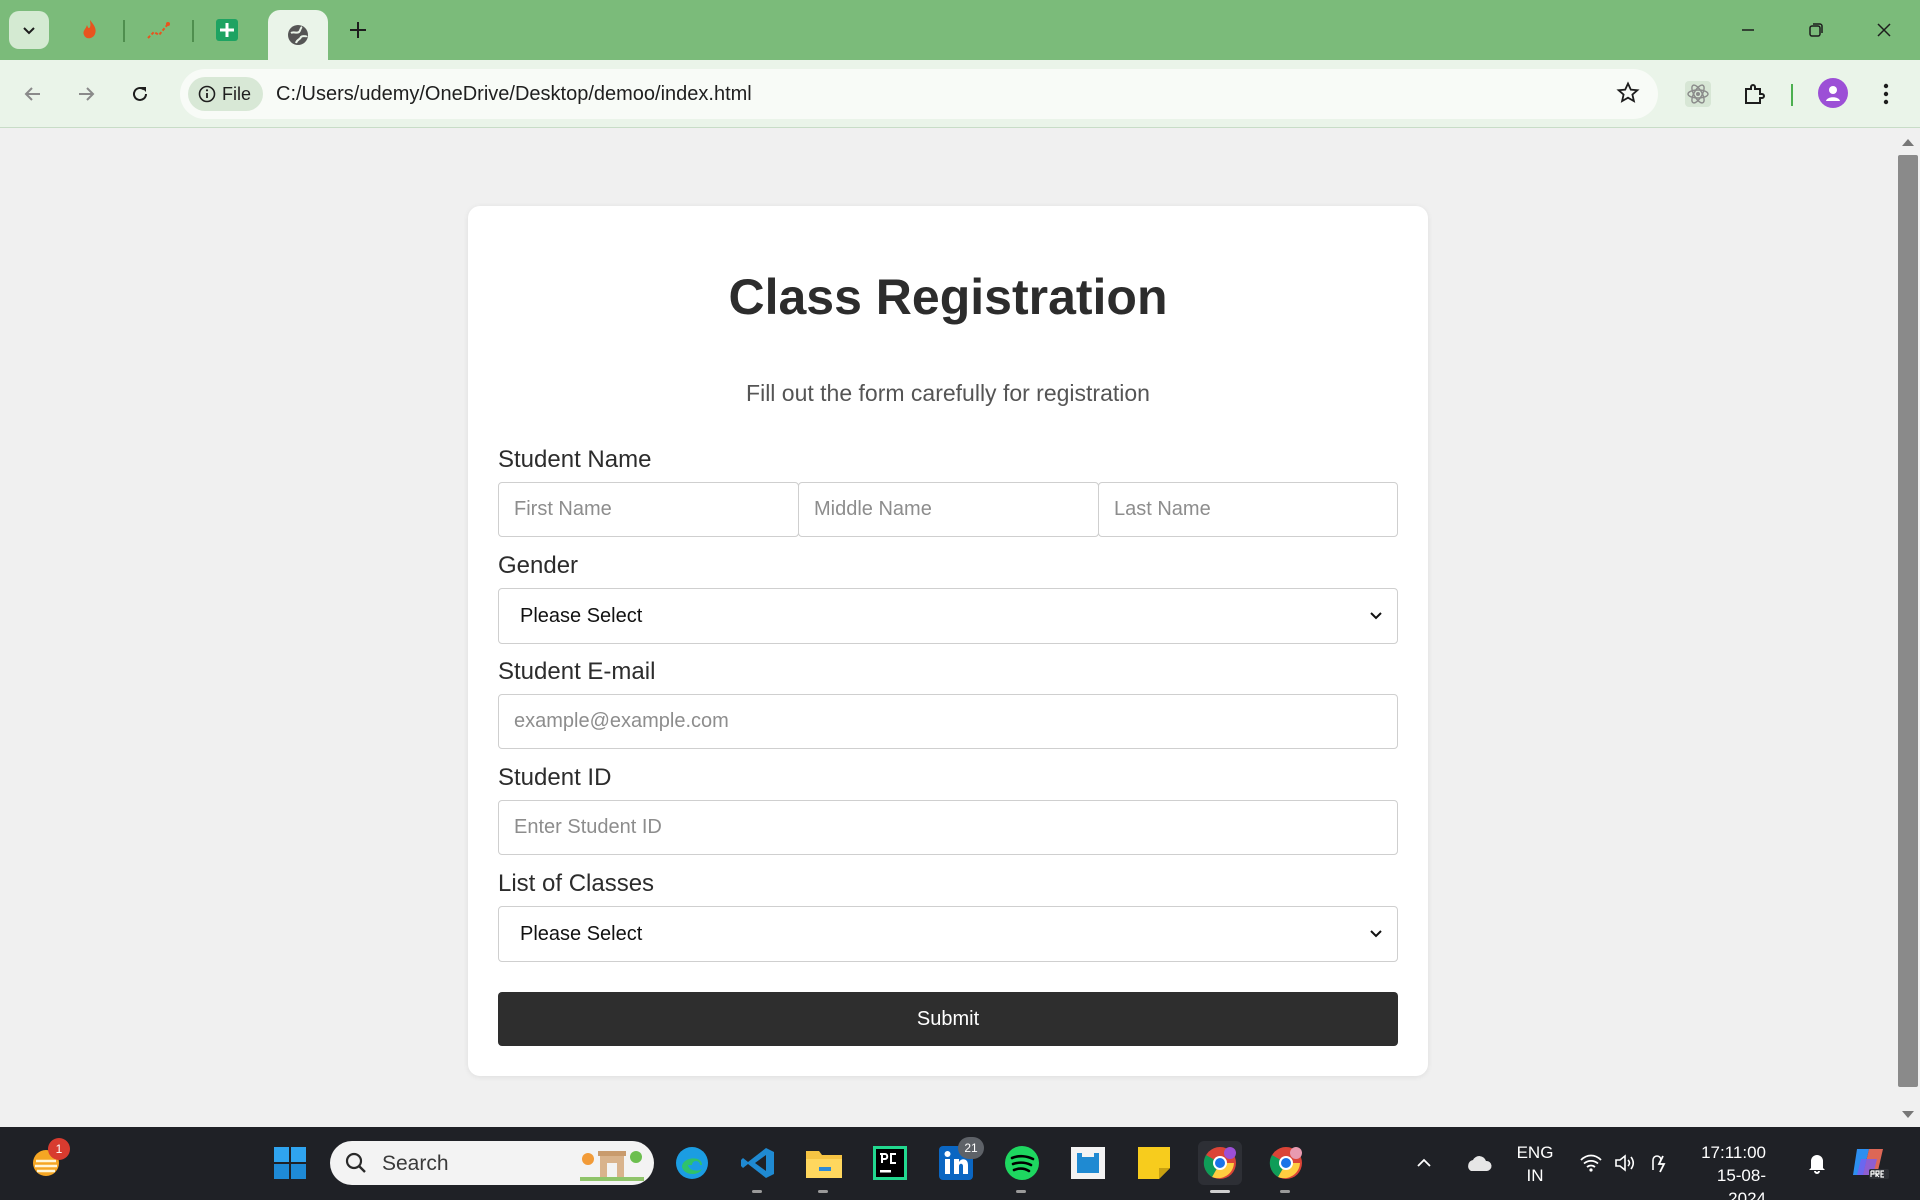 The width and height of the screenshot is (1920, 1200). Describe the element at coordinates (1908, 142) in the screenshot. I see `scroll-up-arrow` at that location.